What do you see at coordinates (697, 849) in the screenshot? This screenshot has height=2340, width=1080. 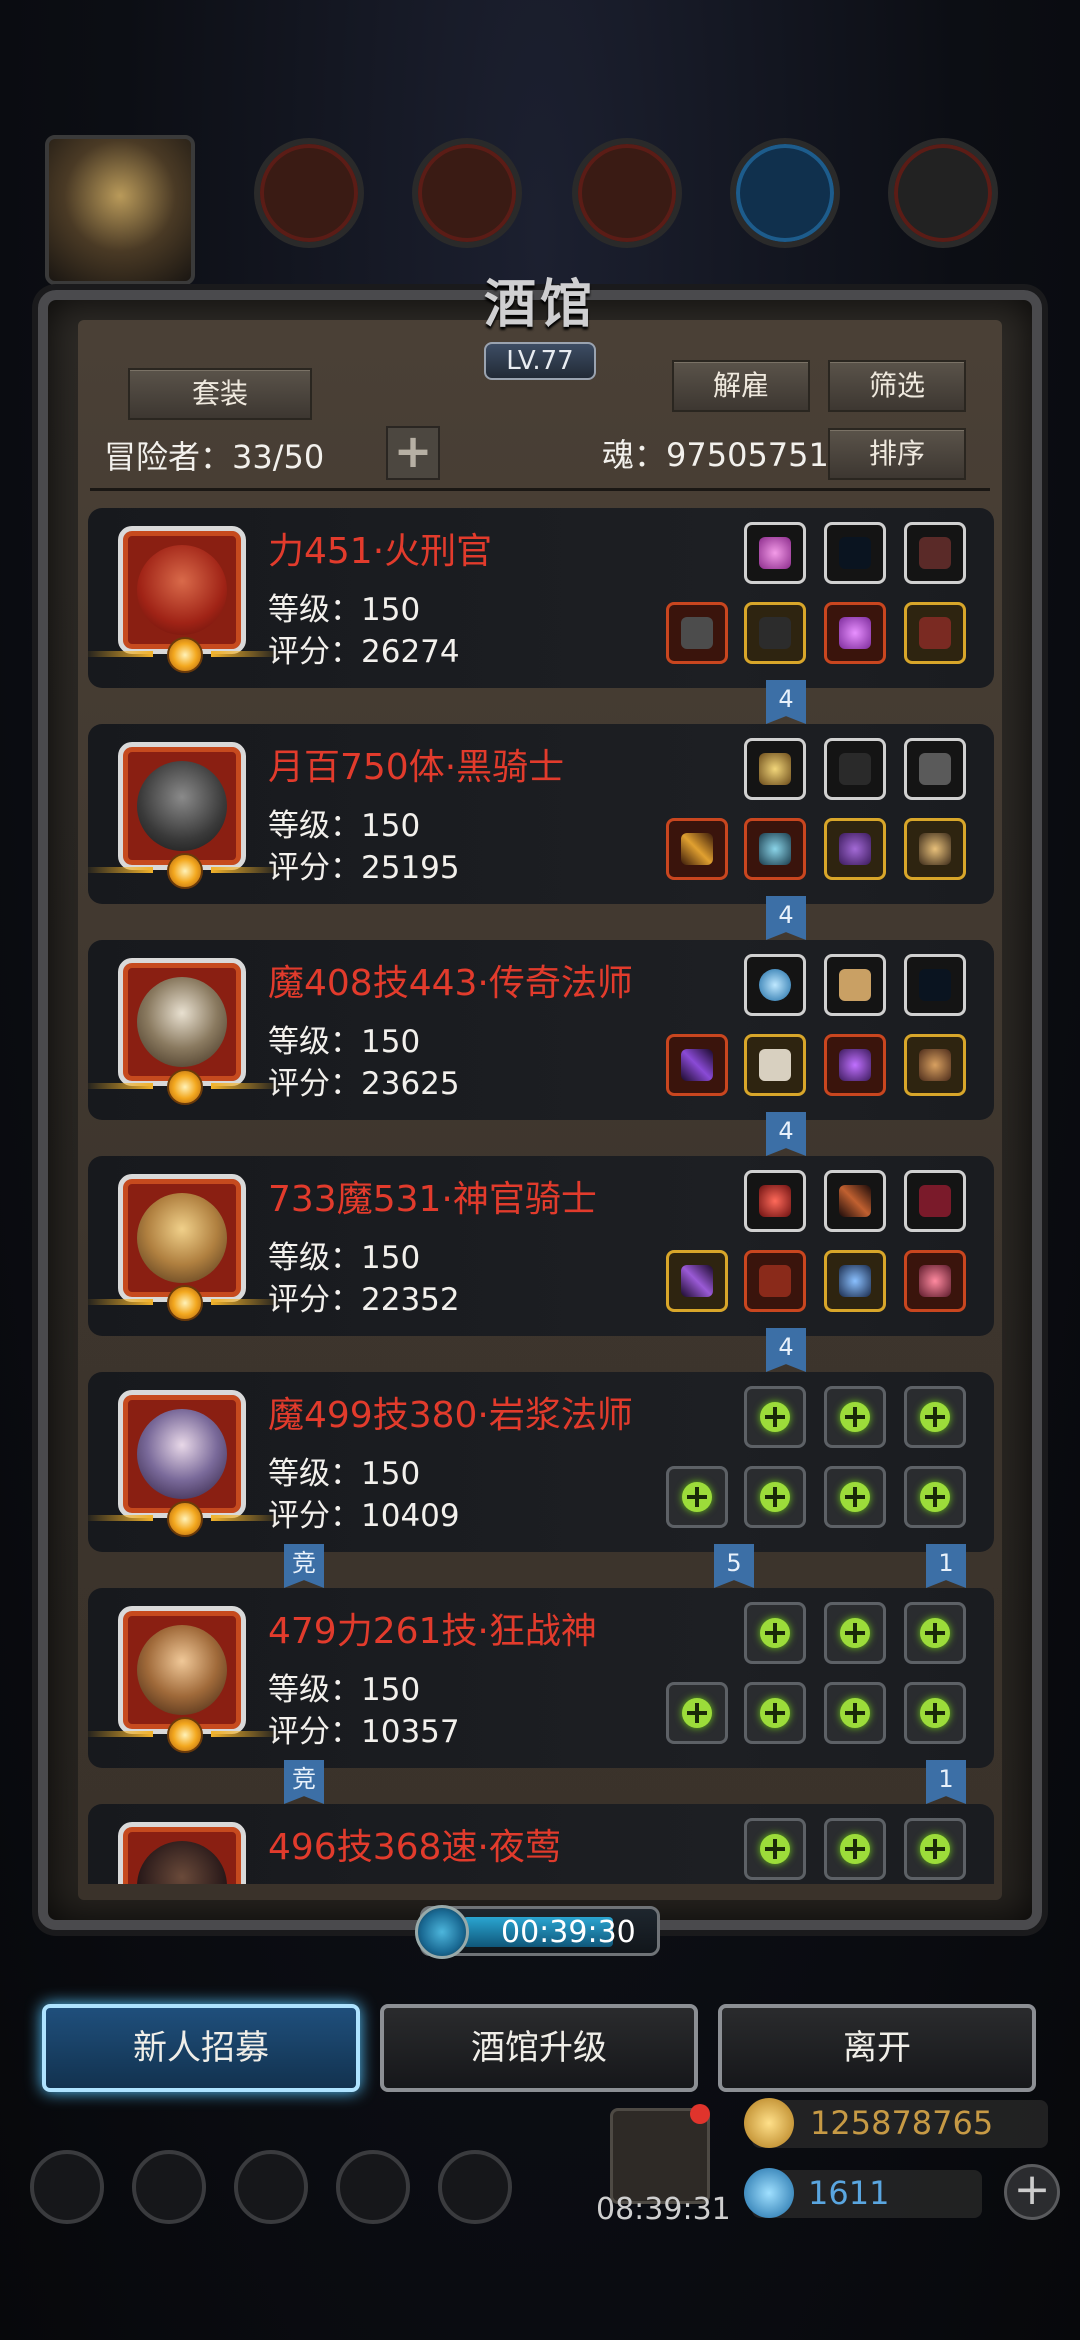 I see `equip-slot-sword-icon` at bounding box center [697, 849].